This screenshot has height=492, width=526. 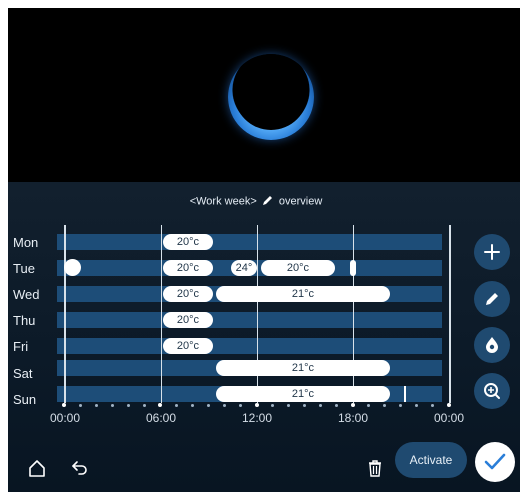 I want to click on settings-button, so click(x=492, y=345).